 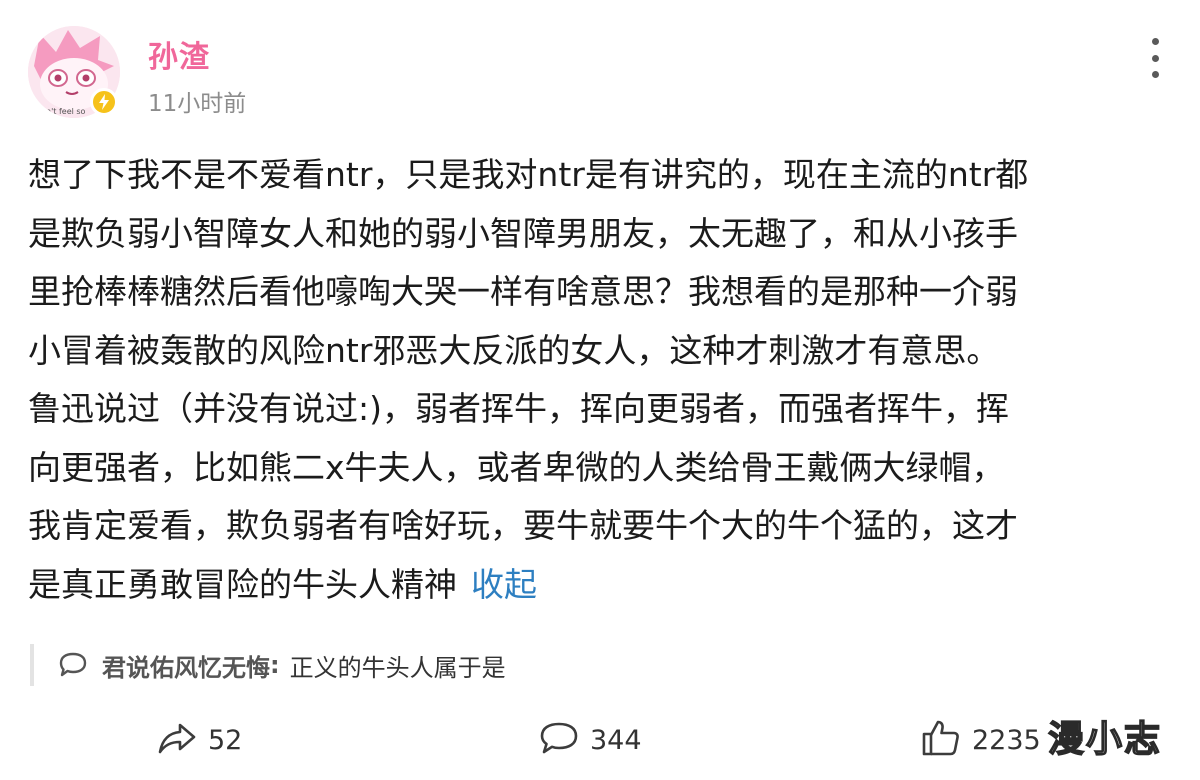 I want to click on lightning-badge-icon, so click(x=104, y=102).